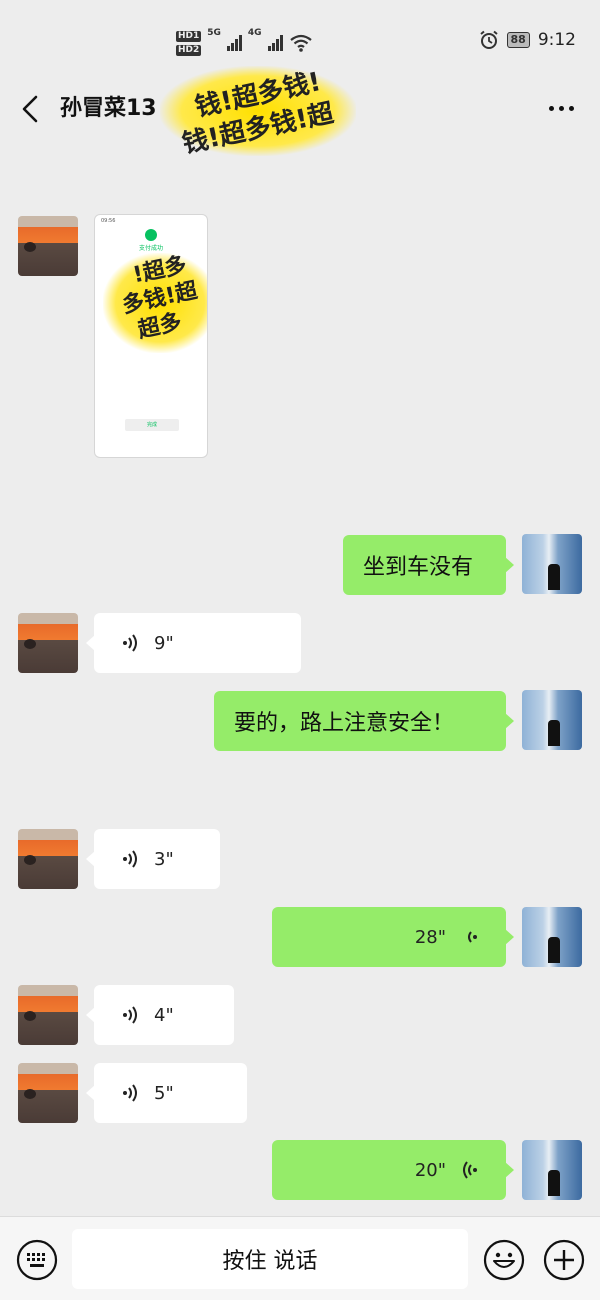  I want to click on thumbnail-status-time: 09:56, so click(108, 221).